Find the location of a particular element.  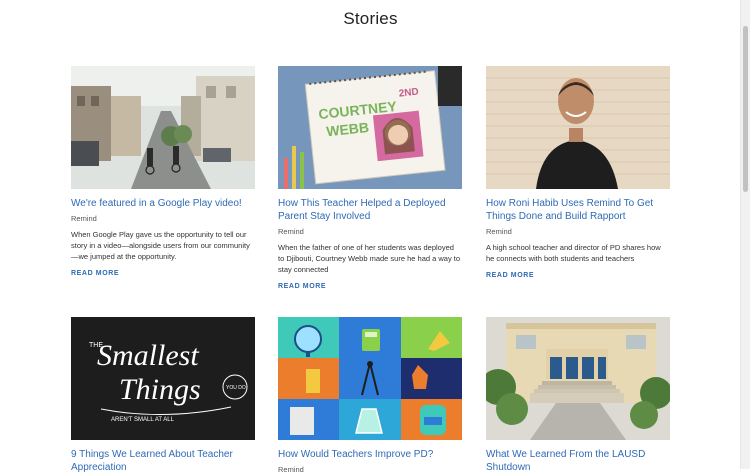

story-image-street-cyclists is located at coordinates (163, 127).